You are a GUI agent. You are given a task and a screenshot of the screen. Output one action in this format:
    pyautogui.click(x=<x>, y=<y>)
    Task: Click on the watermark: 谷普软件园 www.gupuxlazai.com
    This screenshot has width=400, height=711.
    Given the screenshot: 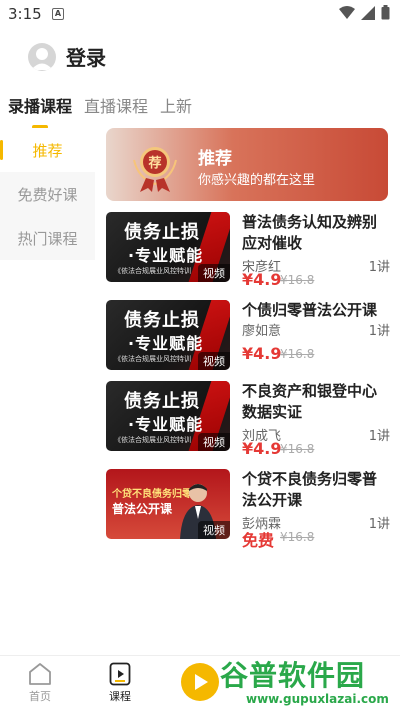 What is the action you would take?
    pyautogui.click(x=309, y=680)
    